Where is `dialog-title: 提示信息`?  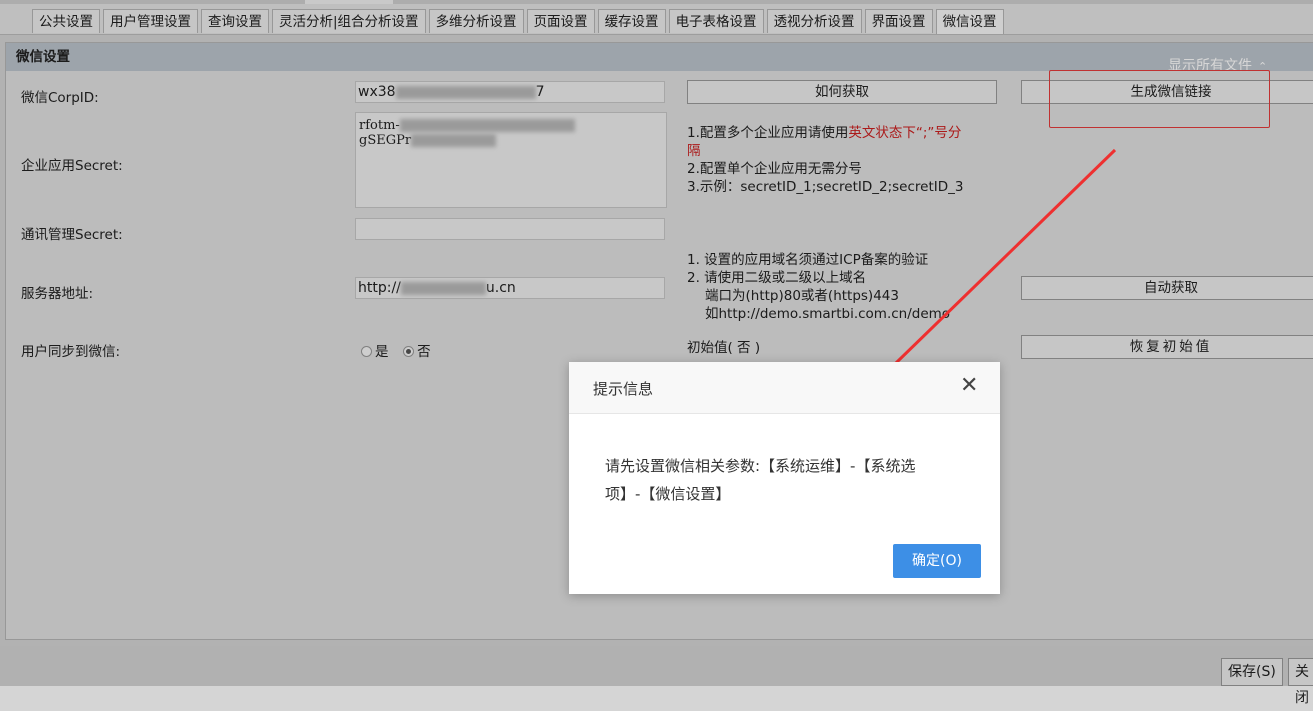
dialog-title: 提示信息 is located at coordinates (623, 389).